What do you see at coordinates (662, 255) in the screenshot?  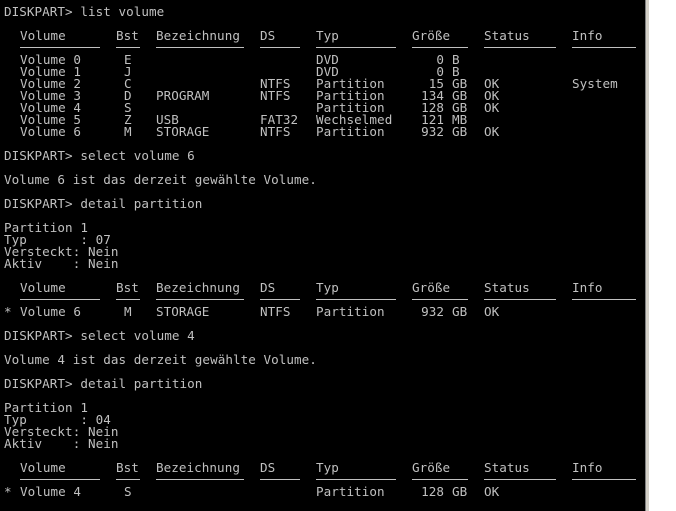 I see `right-blank-area` at bounding box center [662, 255].